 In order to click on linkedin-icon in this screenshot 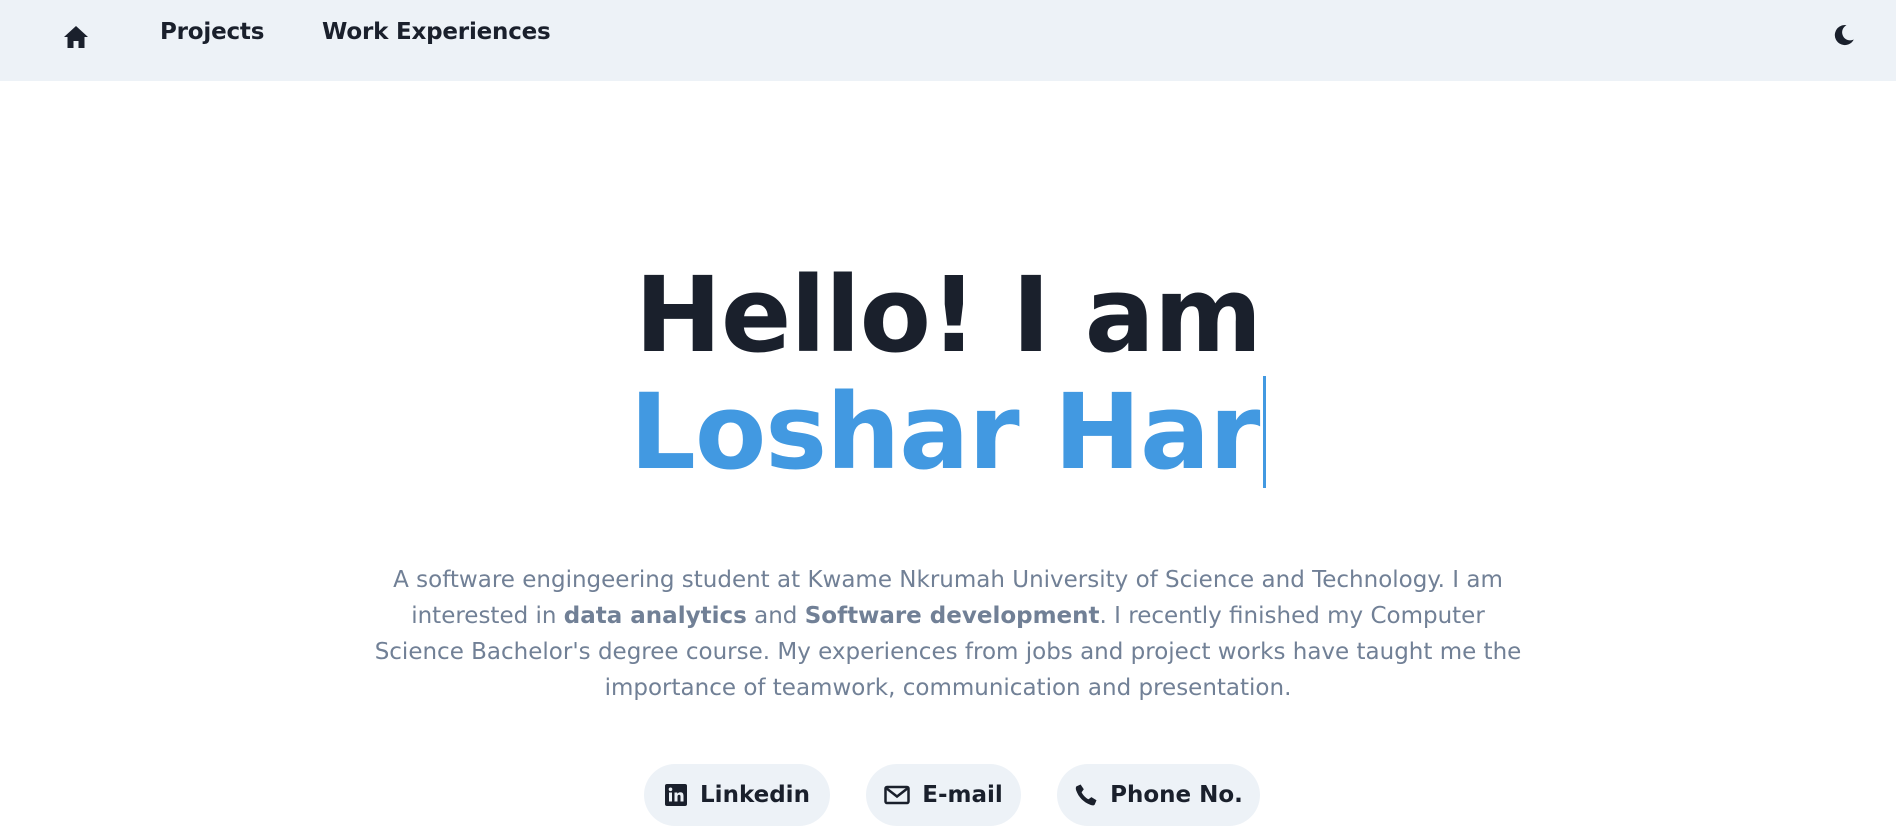, I will do `click(676, 795)`.